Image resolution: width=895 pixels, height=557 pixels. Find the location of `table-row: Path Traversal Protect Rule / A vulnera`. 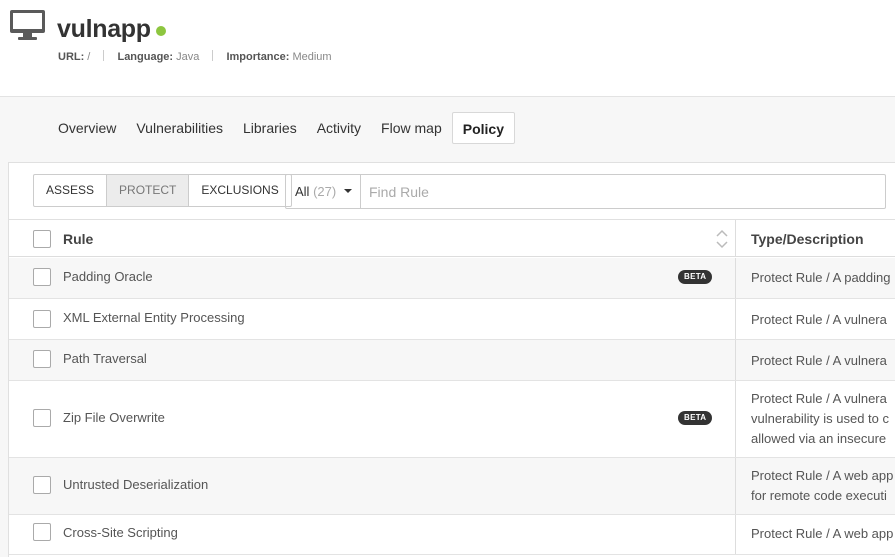

table-row: Path Traversal Protect Rule / A vulnera is located at coordinates (452, 360).